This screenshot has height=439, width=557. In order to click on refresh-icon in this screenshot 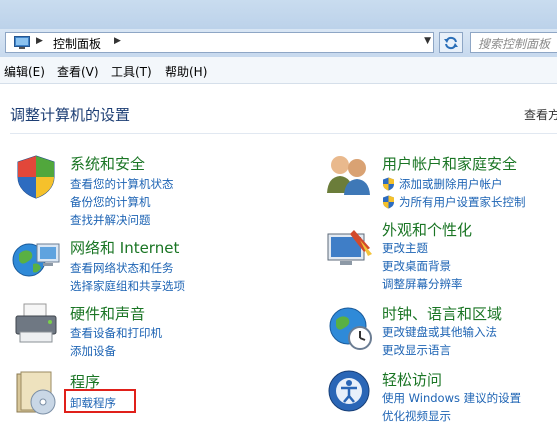, I will do `click(451, 43)`.